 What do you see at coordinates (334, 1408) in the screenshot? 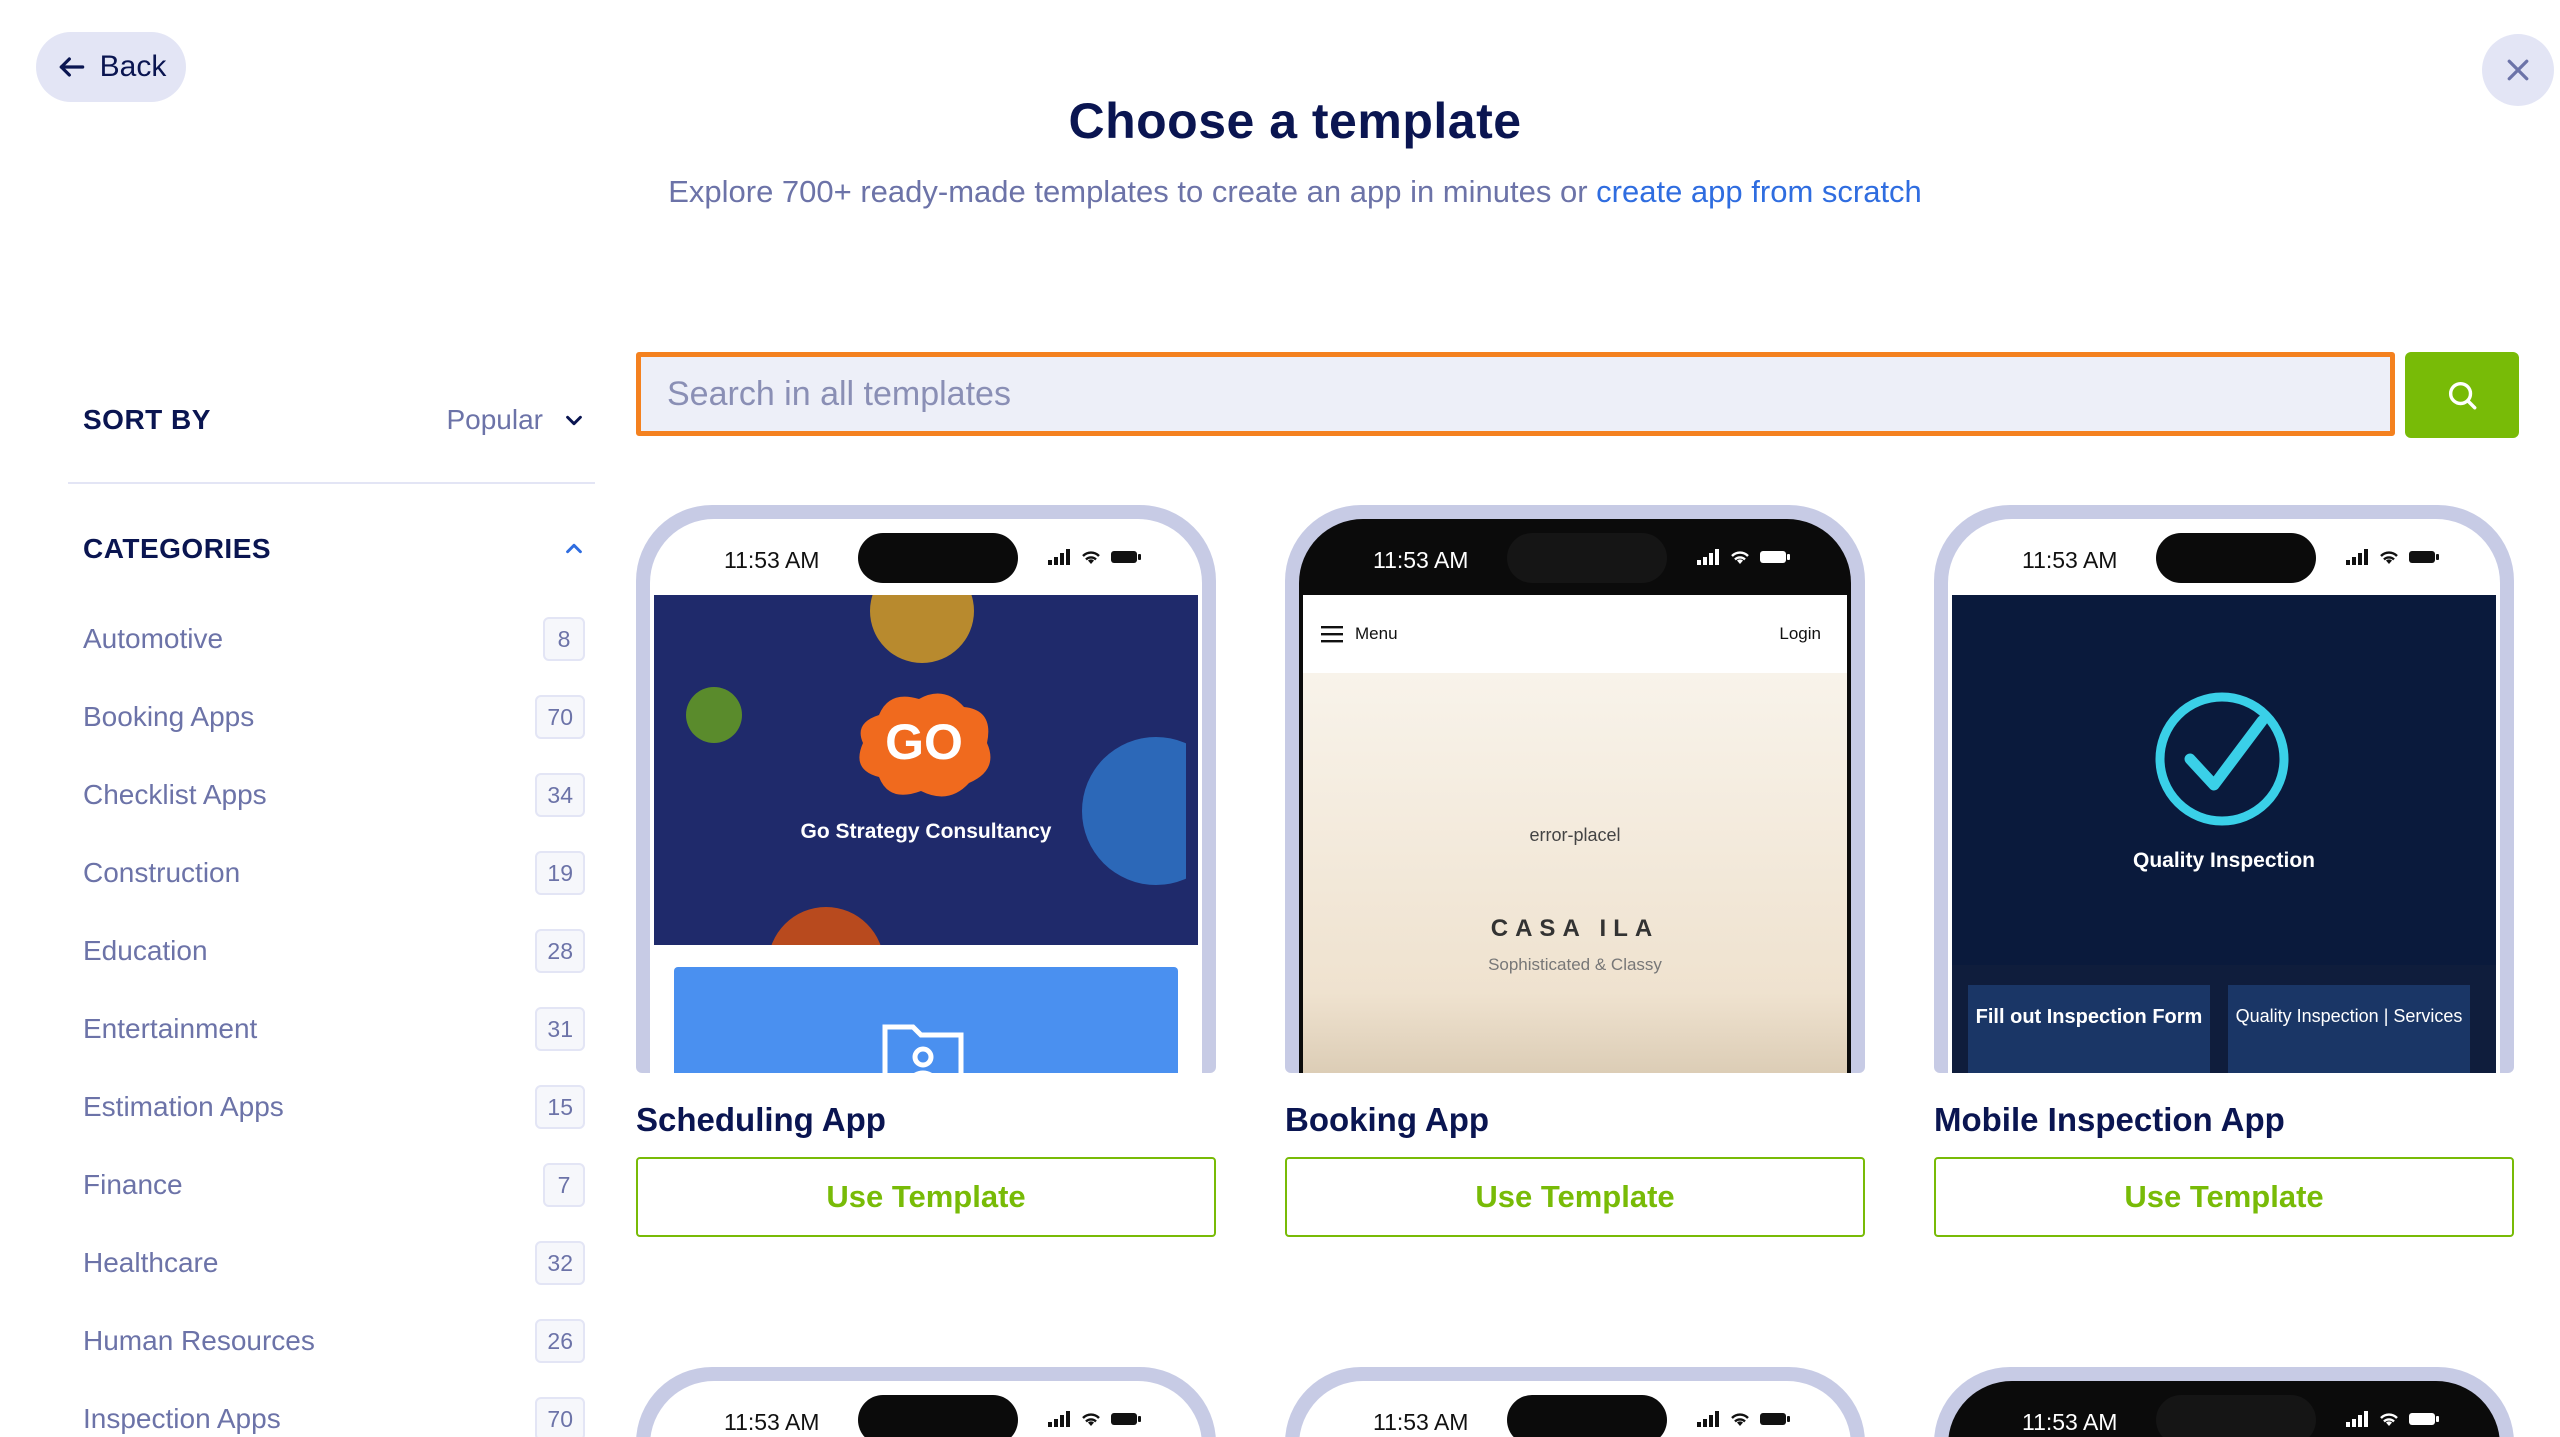
I see `category-item-inspection-apps: Inspection Apps 70` at bounding box center [334, 1408].